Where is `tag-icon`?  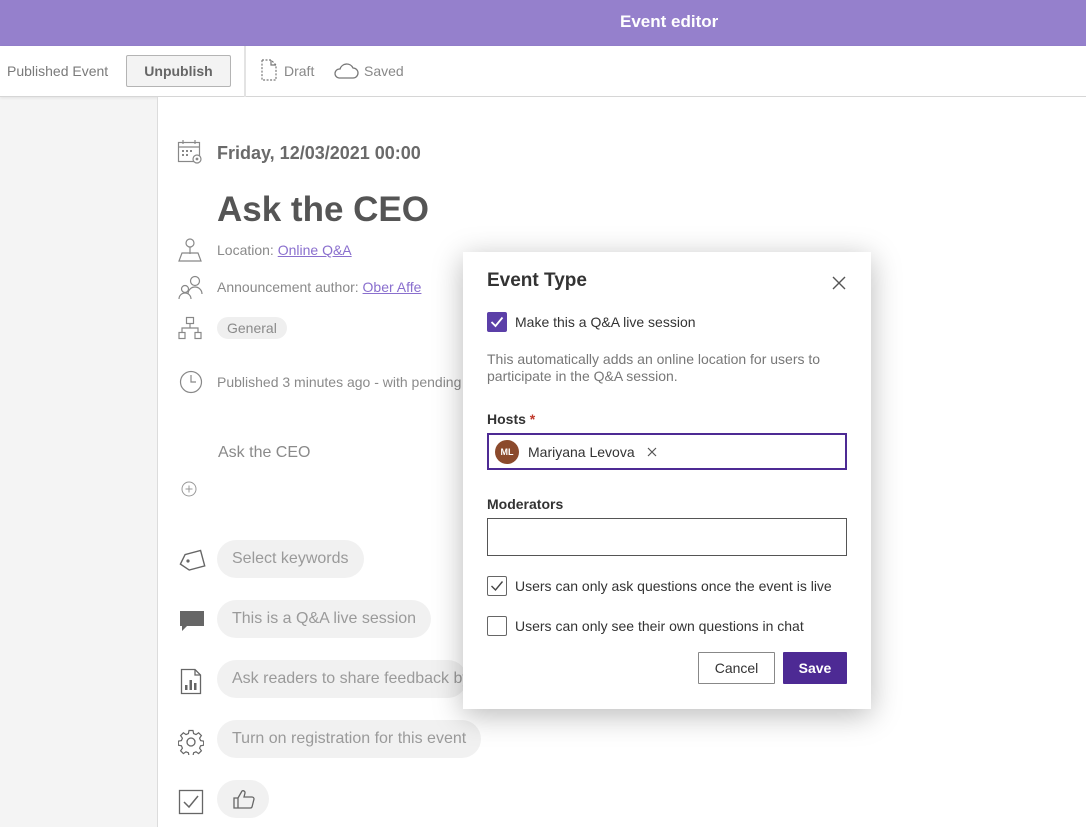 tag-icon is located at coordinates (192, 563).